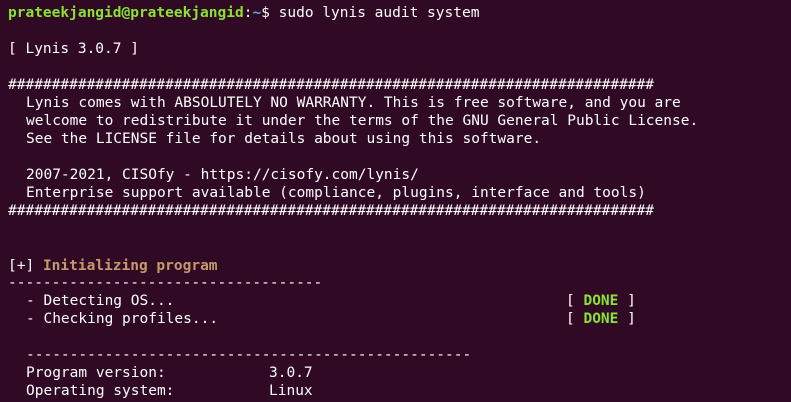 This screenshot has width=791, height=402. Describe the element at coordinates (96, 373) in the screenshot. I see `detail-label: Program version:` at that location.